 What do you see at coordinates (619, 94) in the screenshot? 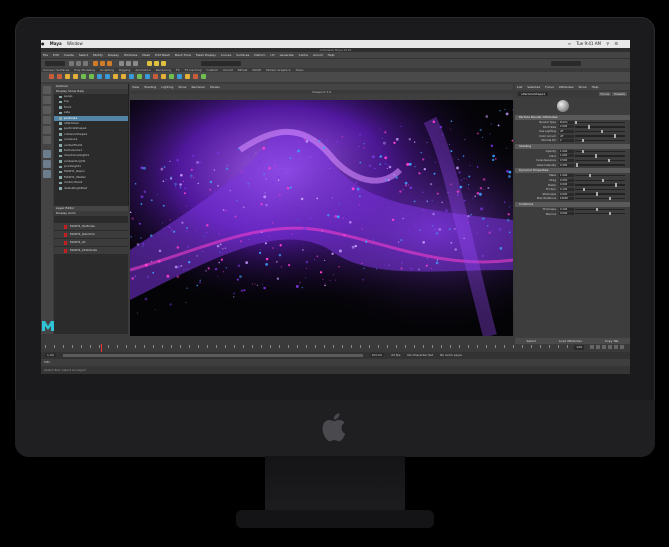
I see `presets-button: Presets` at bounding box center [619, 94].